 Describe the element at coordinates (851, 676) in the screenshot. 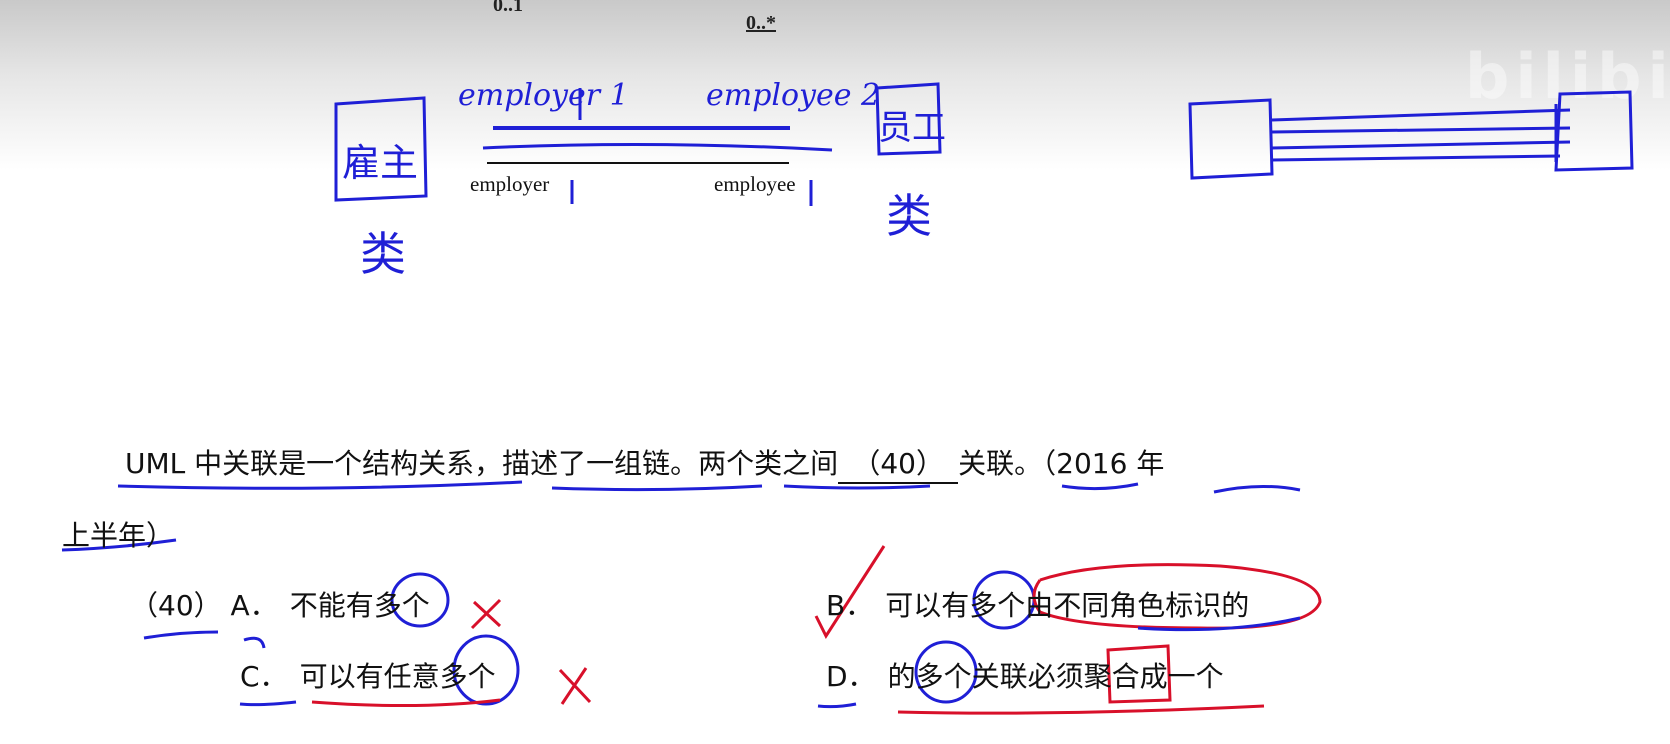

I see `option-d-letter: D．` at that location.